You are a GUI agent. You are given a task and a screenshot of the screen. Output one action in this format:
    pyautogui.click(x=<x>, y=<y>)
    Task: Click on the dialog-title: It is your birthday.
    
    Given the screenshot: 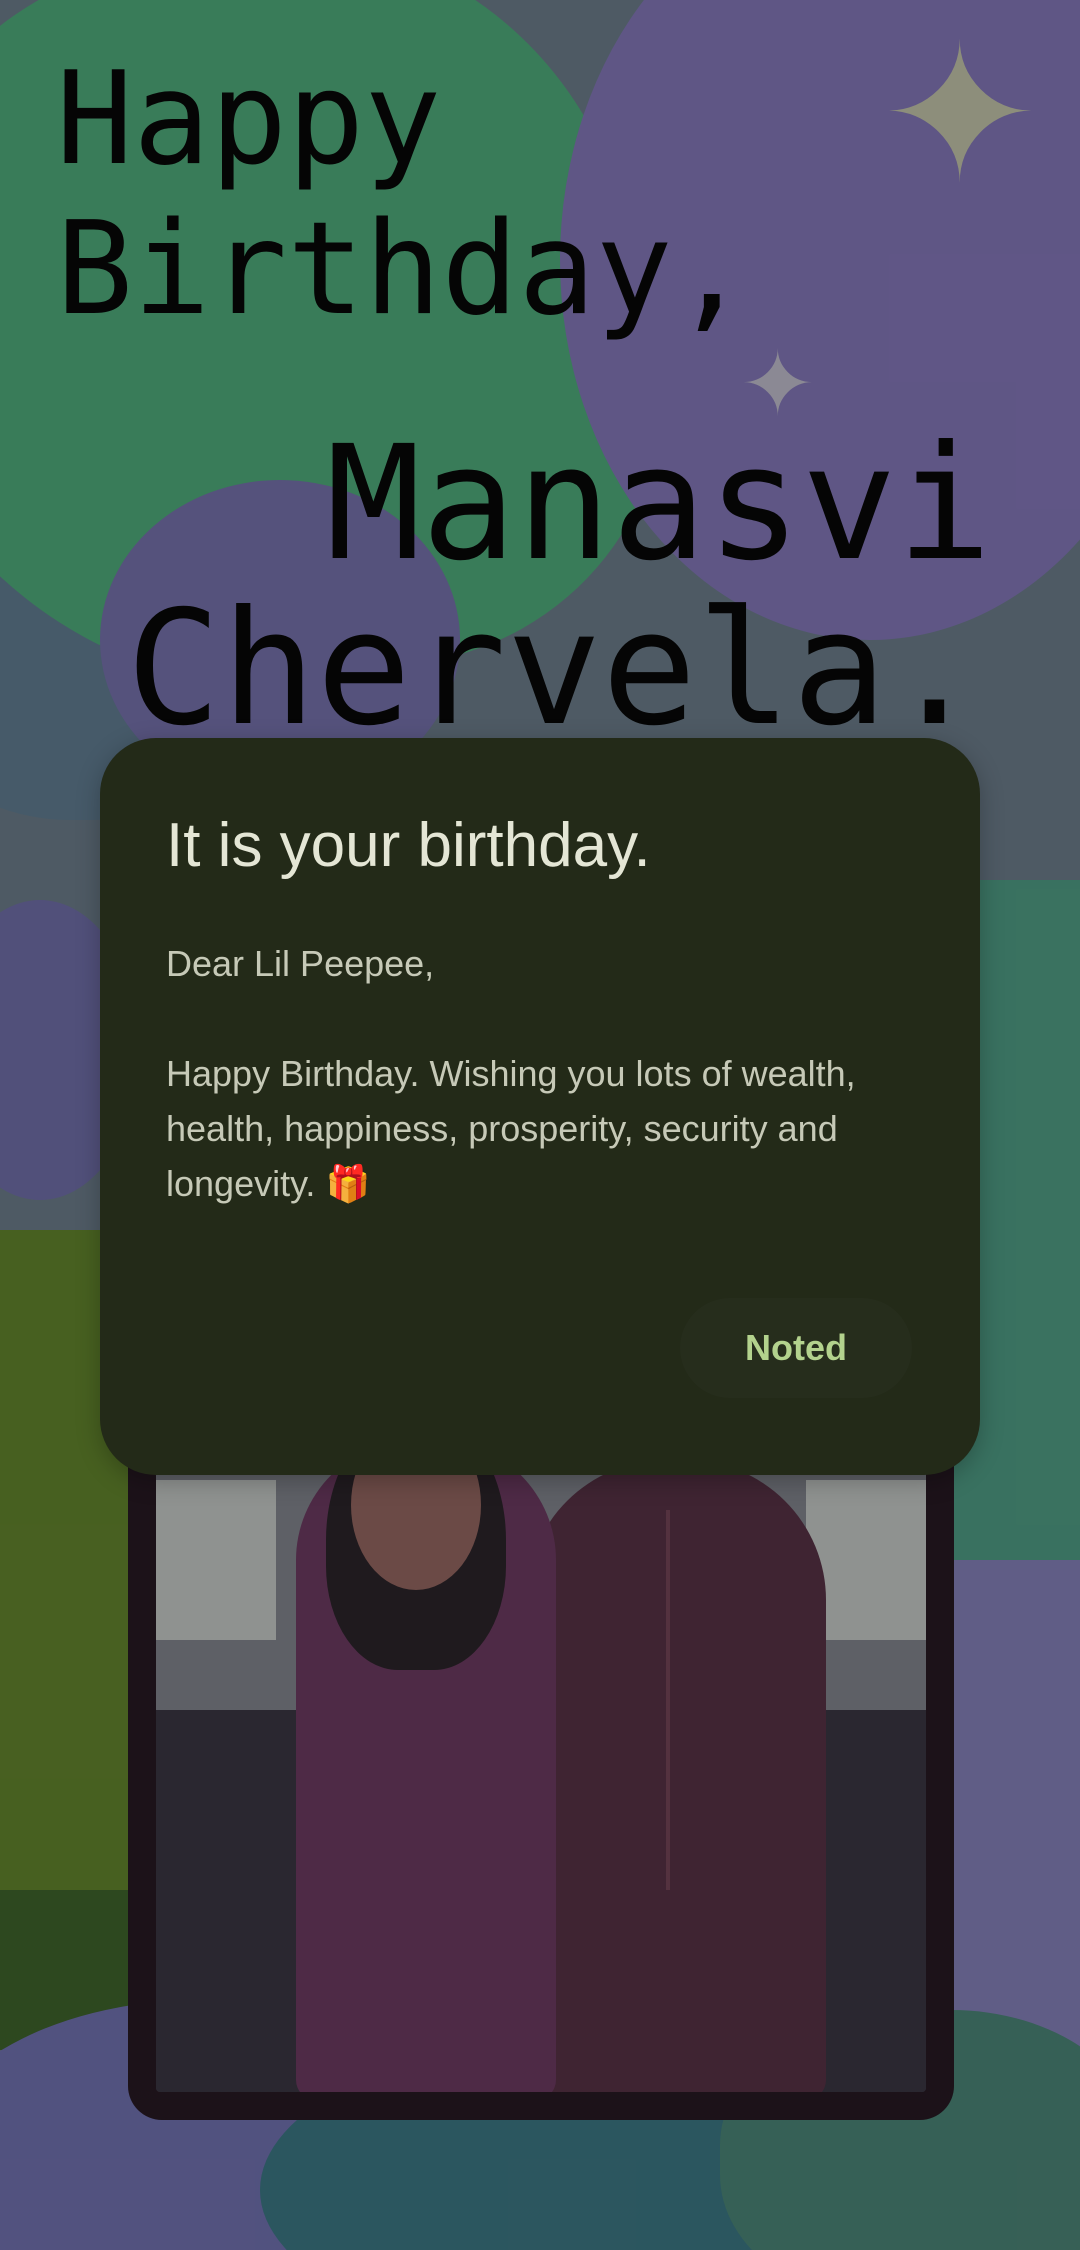 What is the action you would take?
    pyautogui.click(x=408, y=845)
    